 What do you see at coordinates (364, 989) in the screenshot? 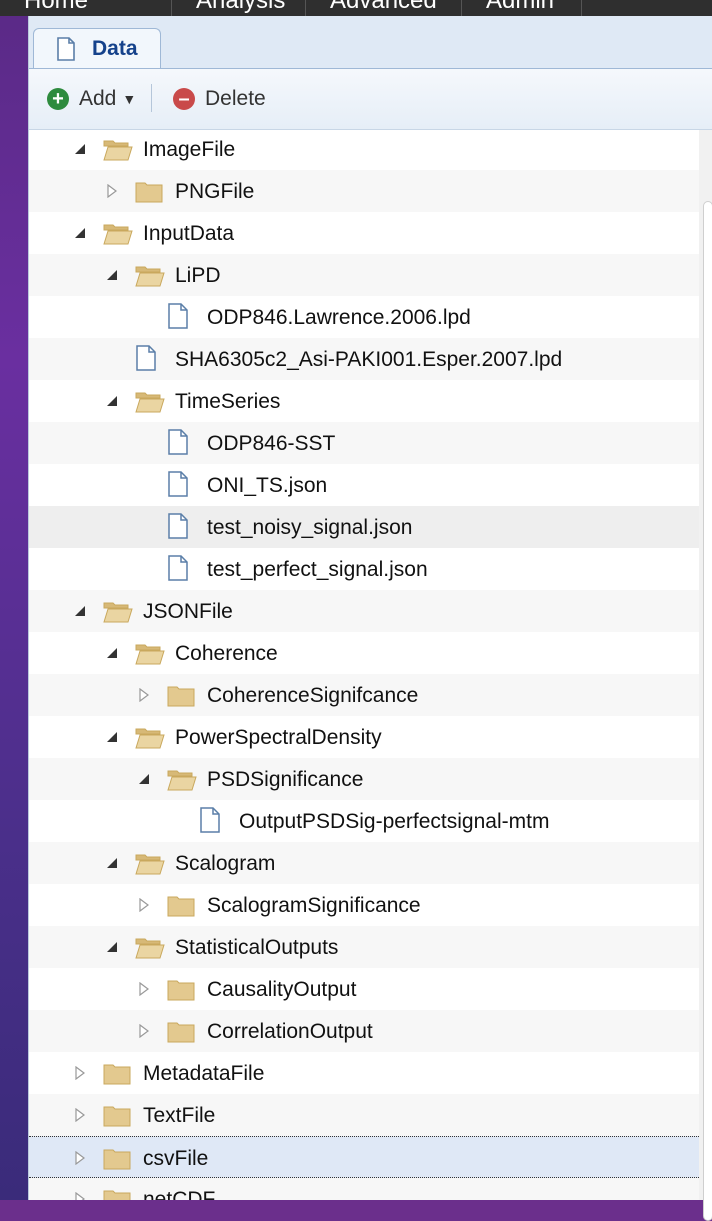
I see `tree-folder-row: CausalityOutput` at bounding box center [364, 989].